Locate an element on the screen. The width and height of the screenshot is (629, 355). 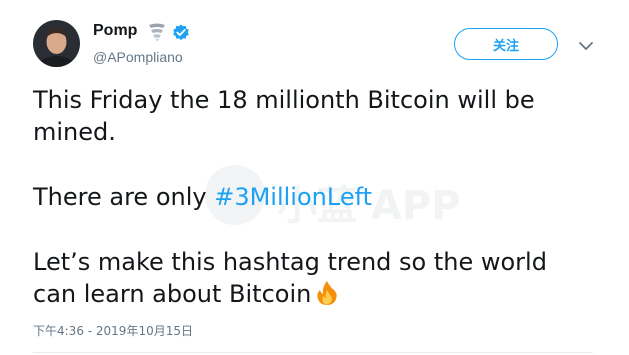
follow-button: 关注 is located at coordinates (506, 44).